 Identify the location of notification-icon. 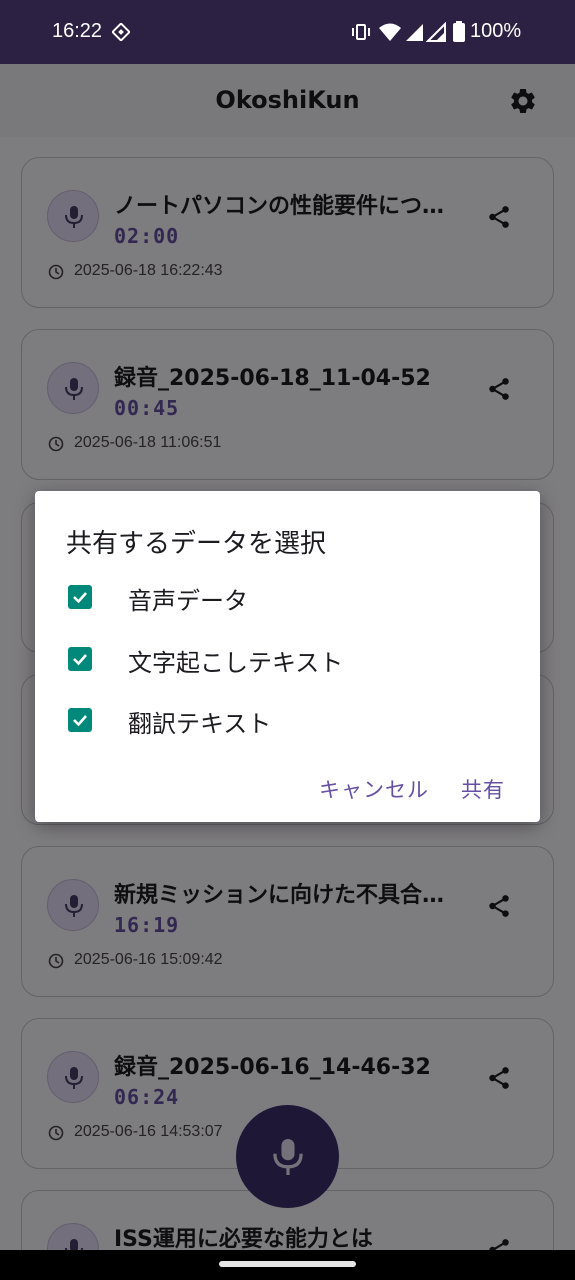
(121, 32).